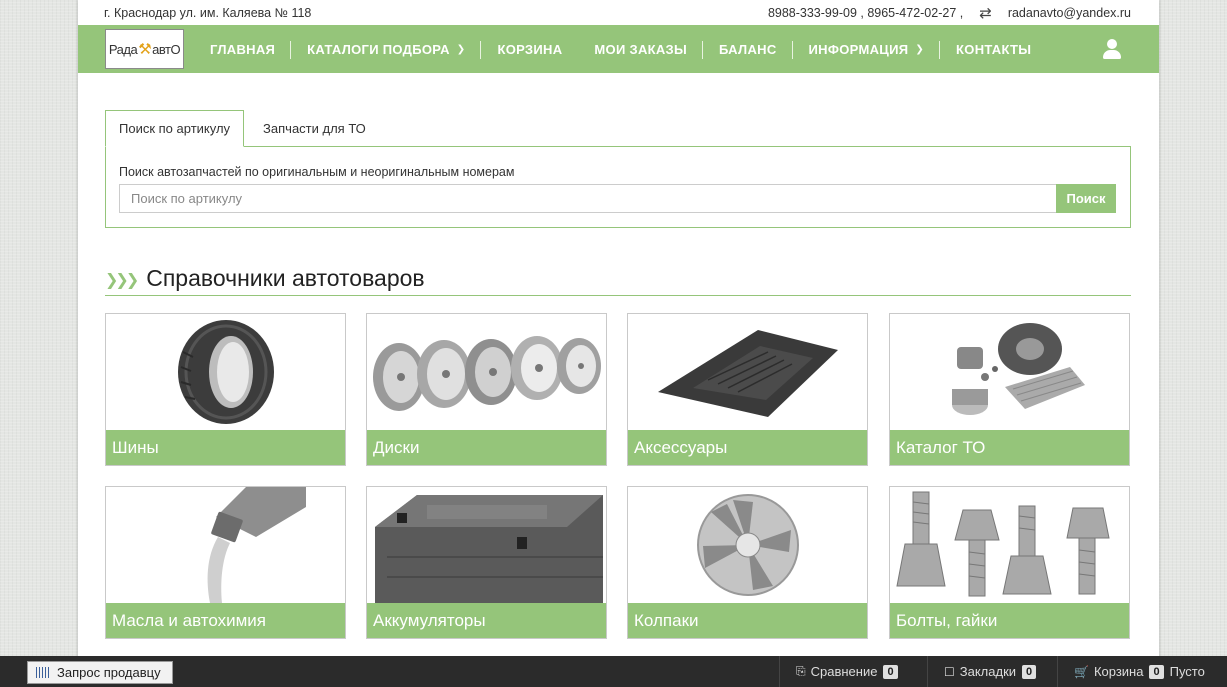 The image size is (1227, 687). I want to click on nav-item-cart: Корзина, so click(529, 49).